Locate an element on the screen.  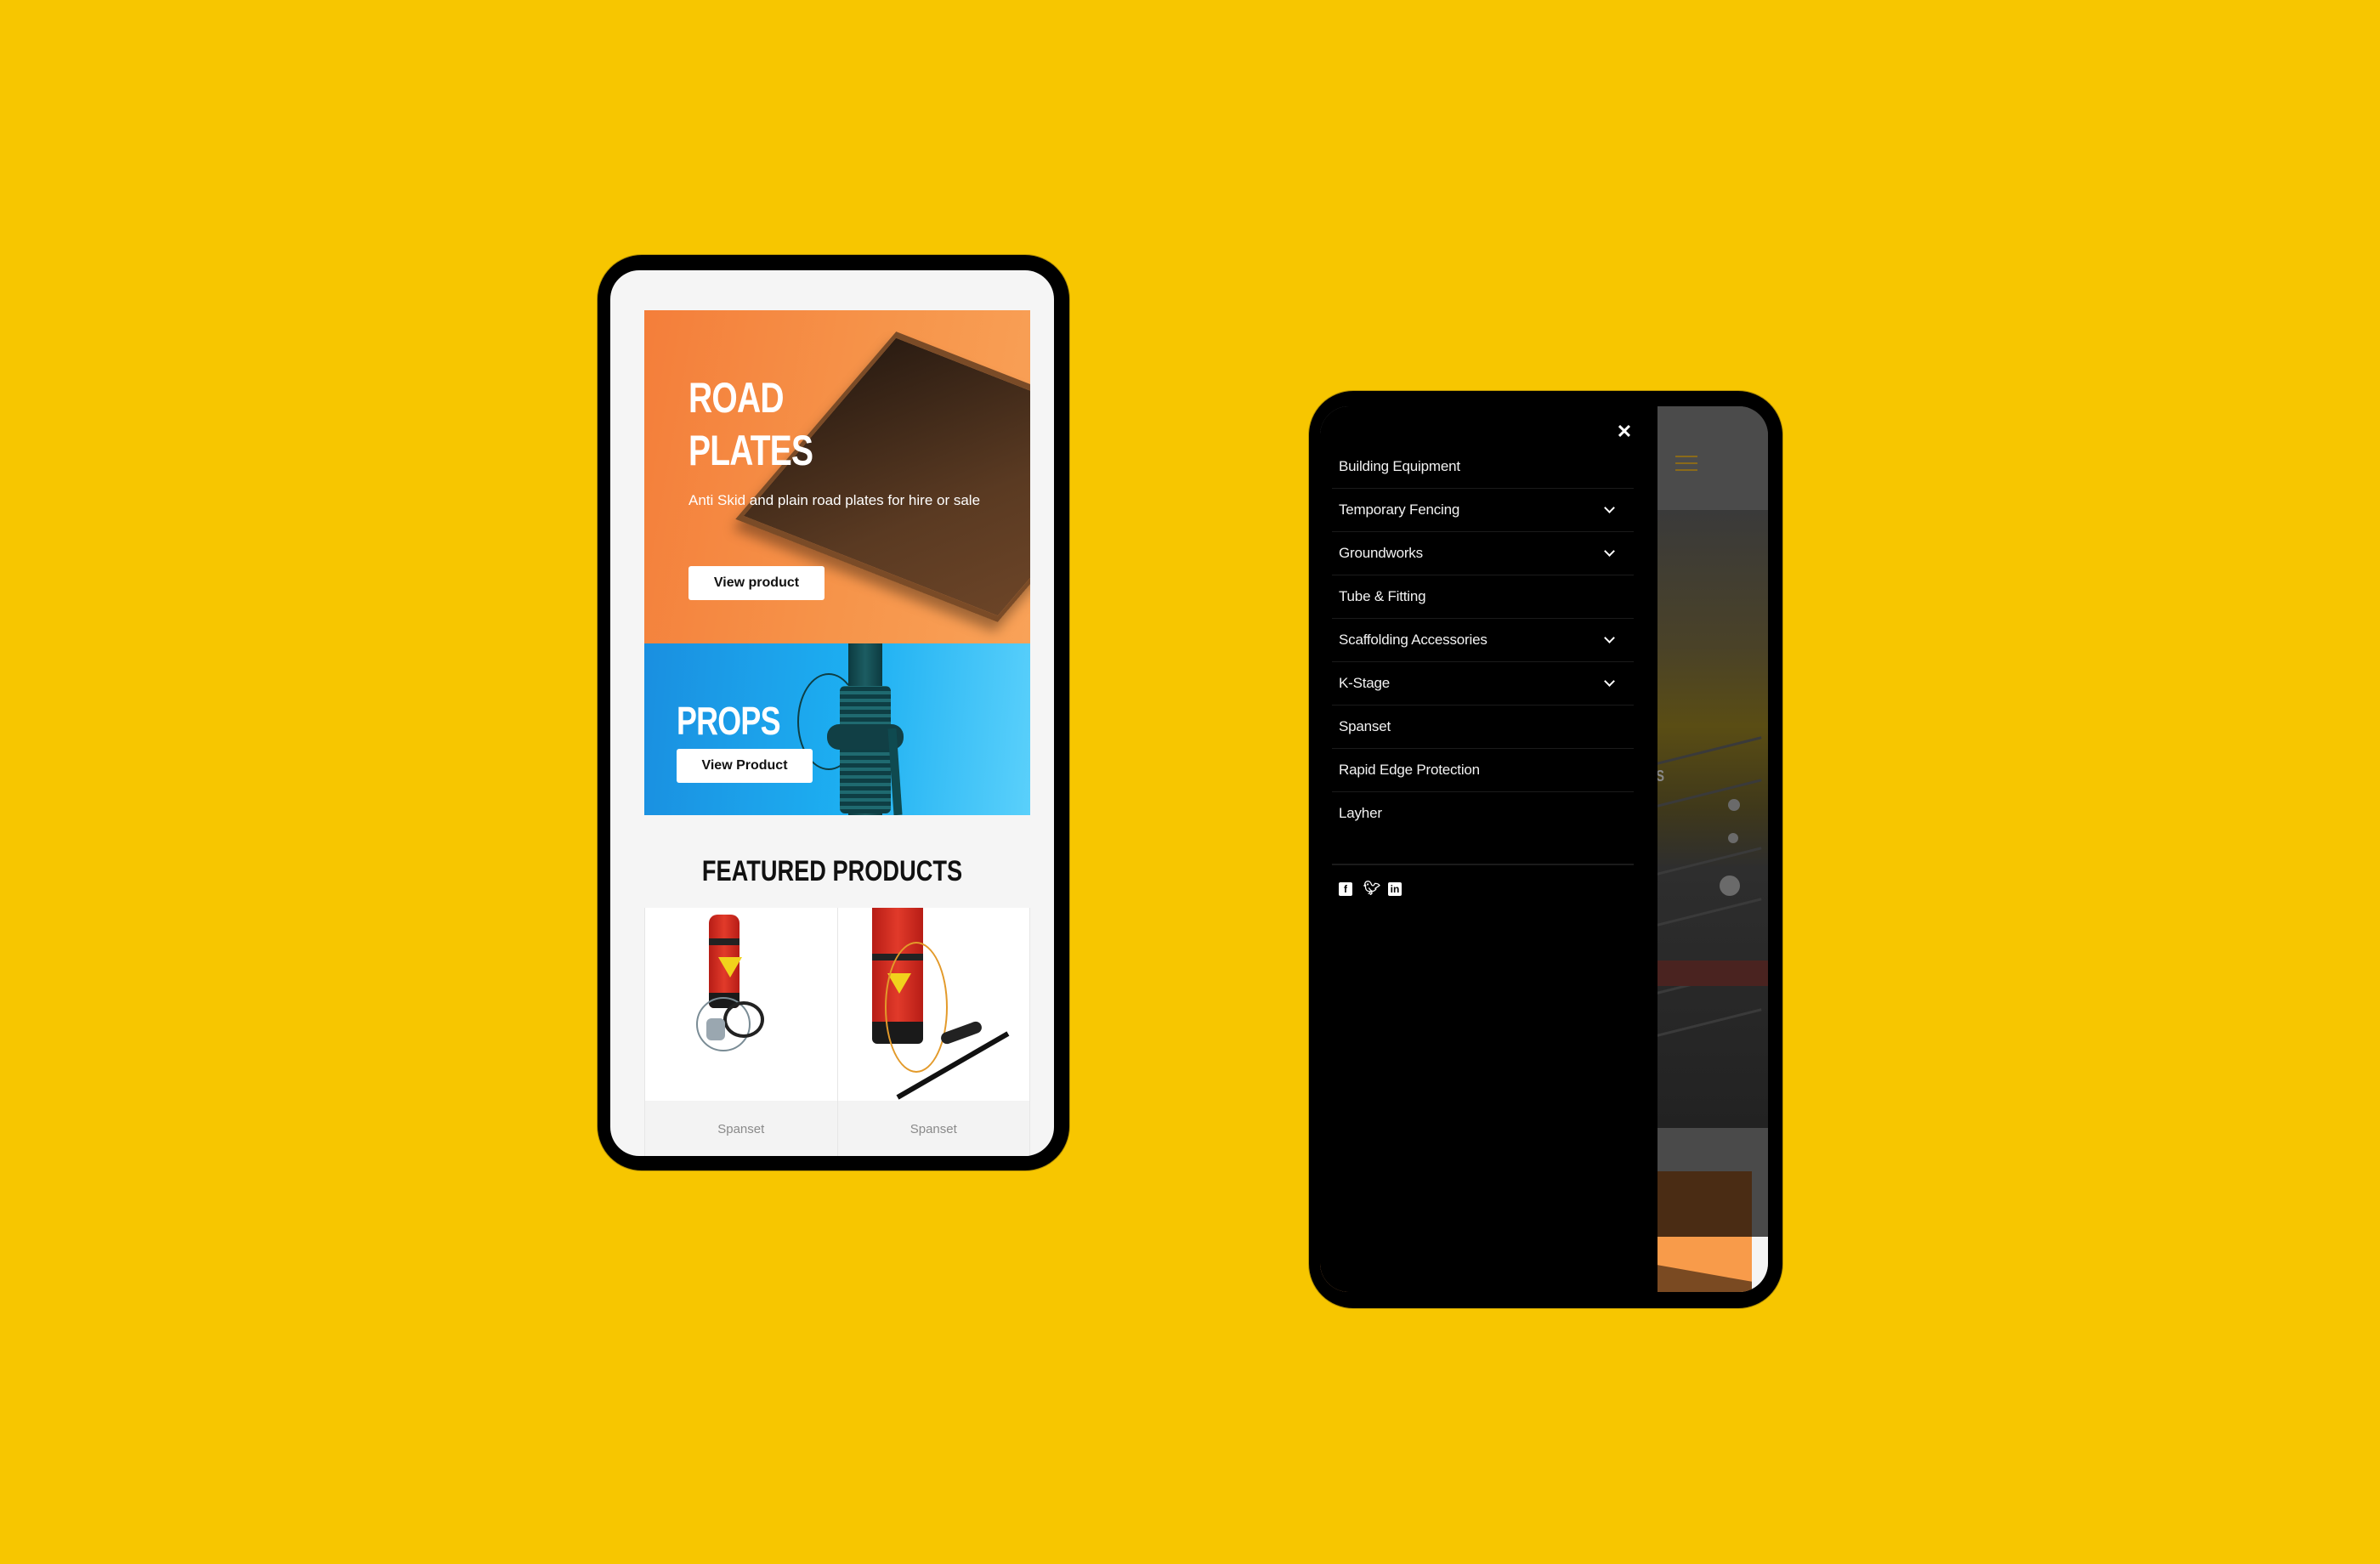
road-plates-title: ROAD PLATES is located at coordinates (750, 424).